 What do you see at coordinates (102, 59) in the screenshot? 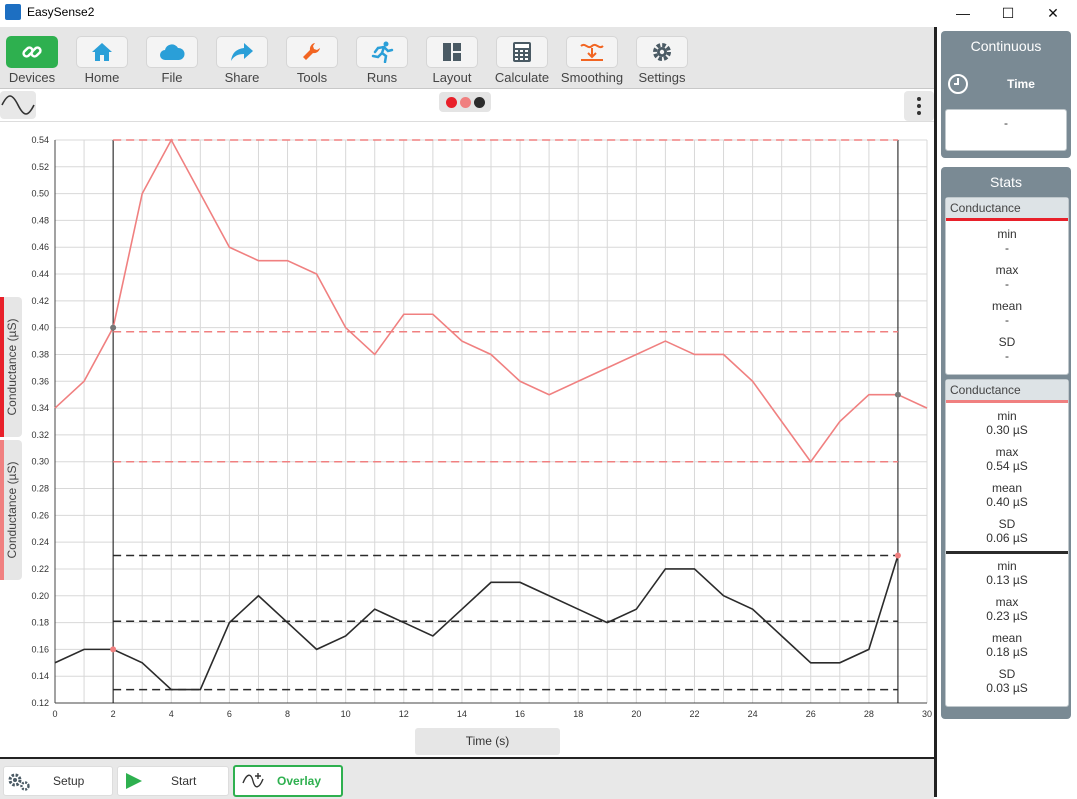
I see `home-button: Home` at bounding box center [102, 59].